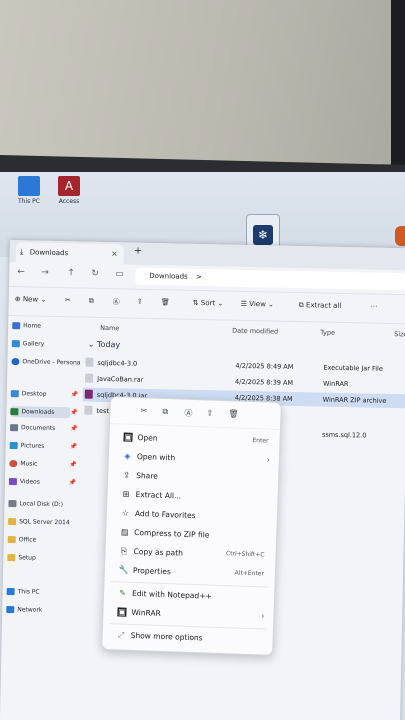  What do you see at coordinates (196, 458) in the screenshot?
I see `menu-item-open-with: ◈ Open with ›` at bounding box center [196, 458].